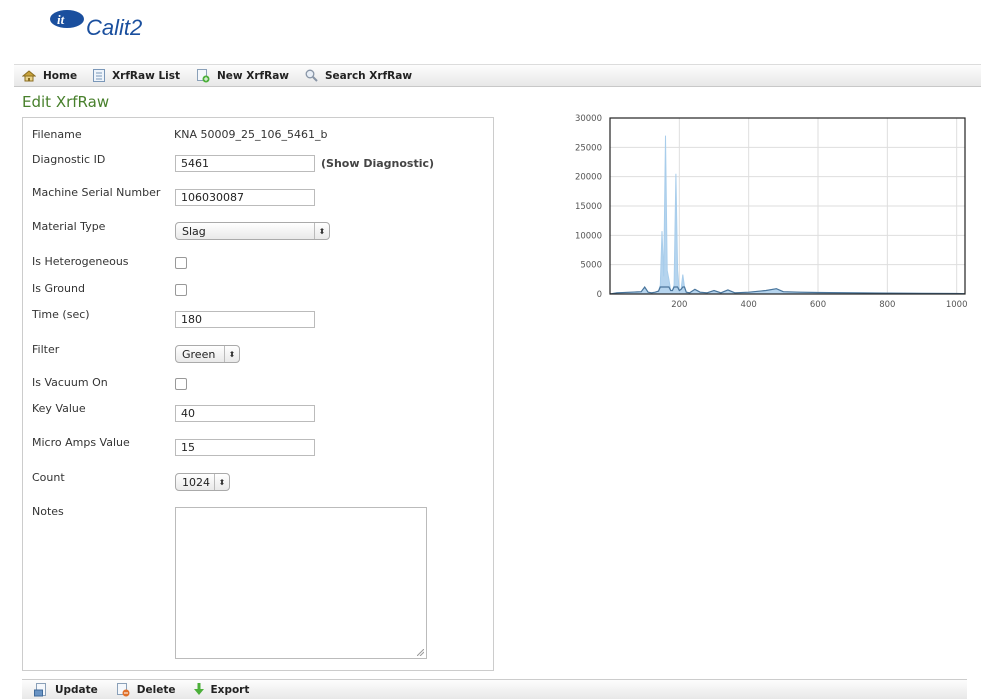 The image size is (981, 699). What do you see at coordinates (81, 442) in the screenshot?
I see `micro-amps-label: Micro Amps Value` at bounding box center [81, 442].